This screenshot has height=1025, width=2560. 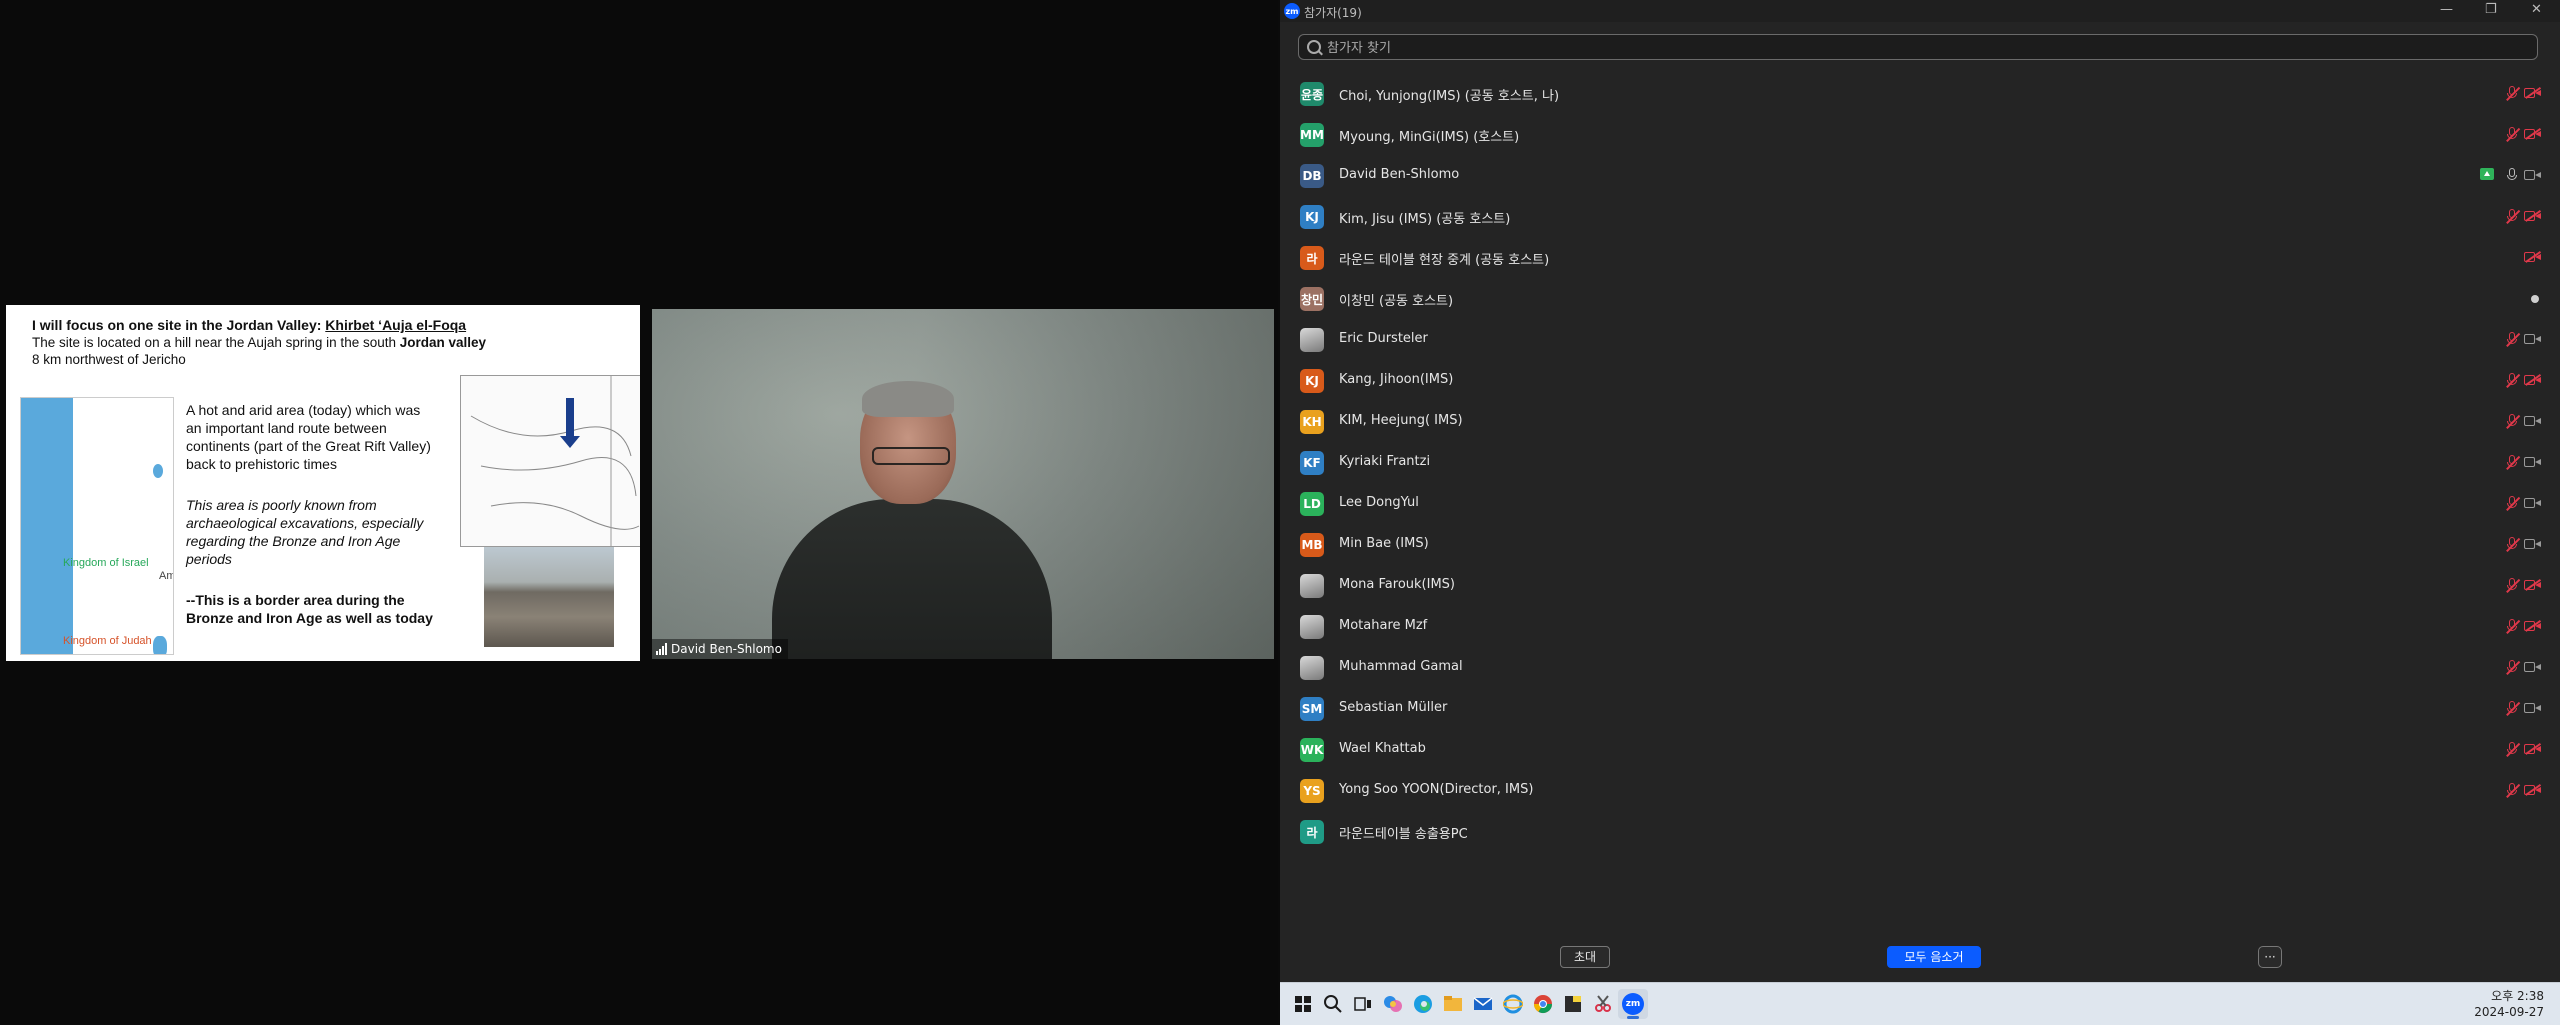 What do you see at coordinates (1453, 1004) in the screenshot?
I see `file-explorer-icon` at bounding box center [1453, 1004].